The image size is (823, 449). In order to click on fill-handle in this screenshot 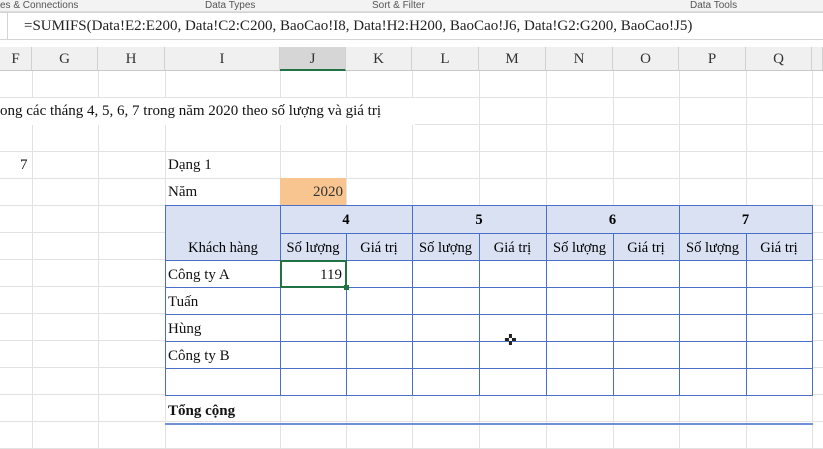, I will do `click(346, 287)`.